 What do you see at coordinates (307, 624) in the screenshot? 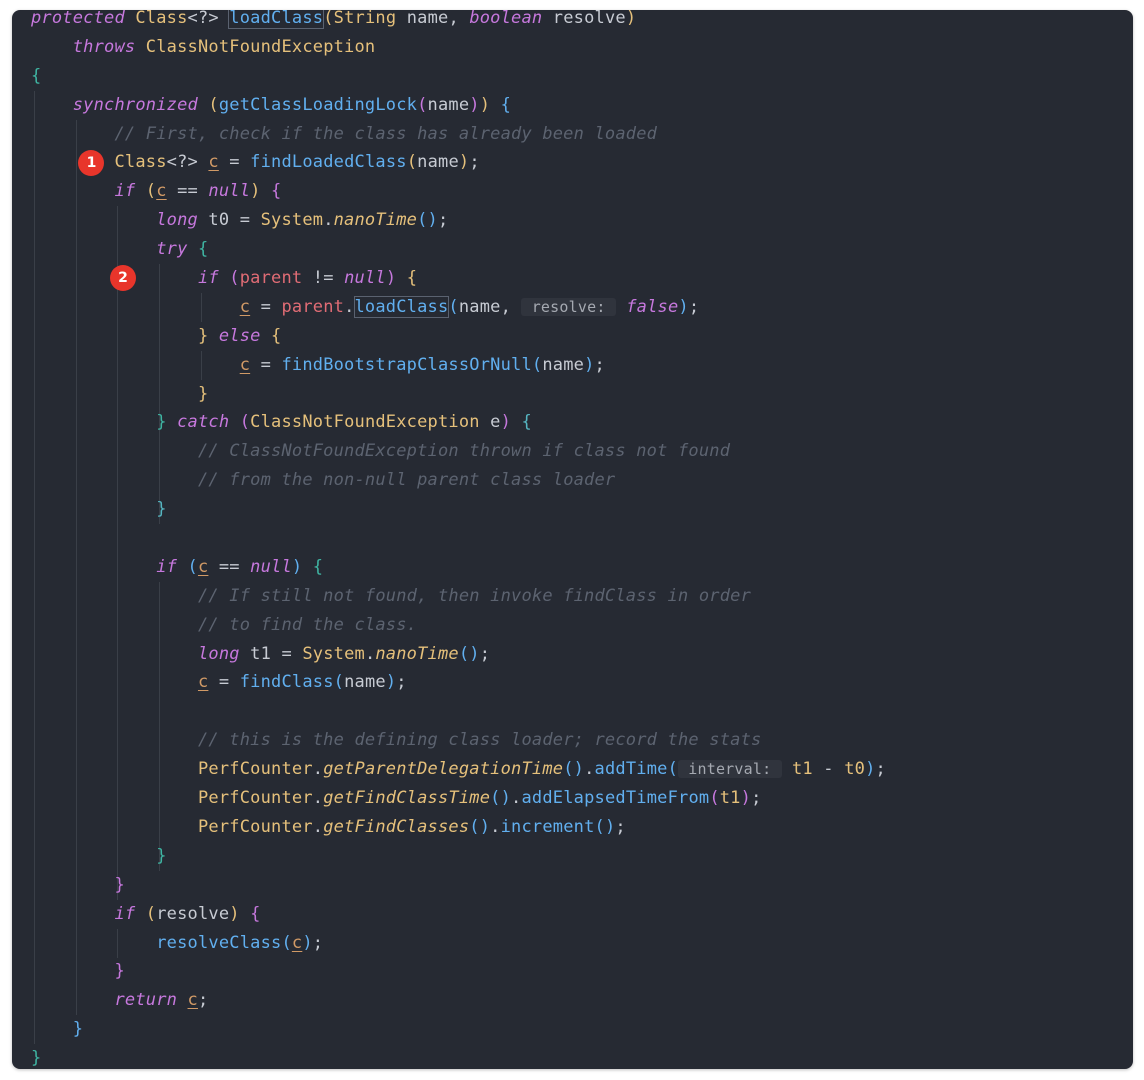
I see `code-token: // to find the class.` at bounding box center [307, 624].